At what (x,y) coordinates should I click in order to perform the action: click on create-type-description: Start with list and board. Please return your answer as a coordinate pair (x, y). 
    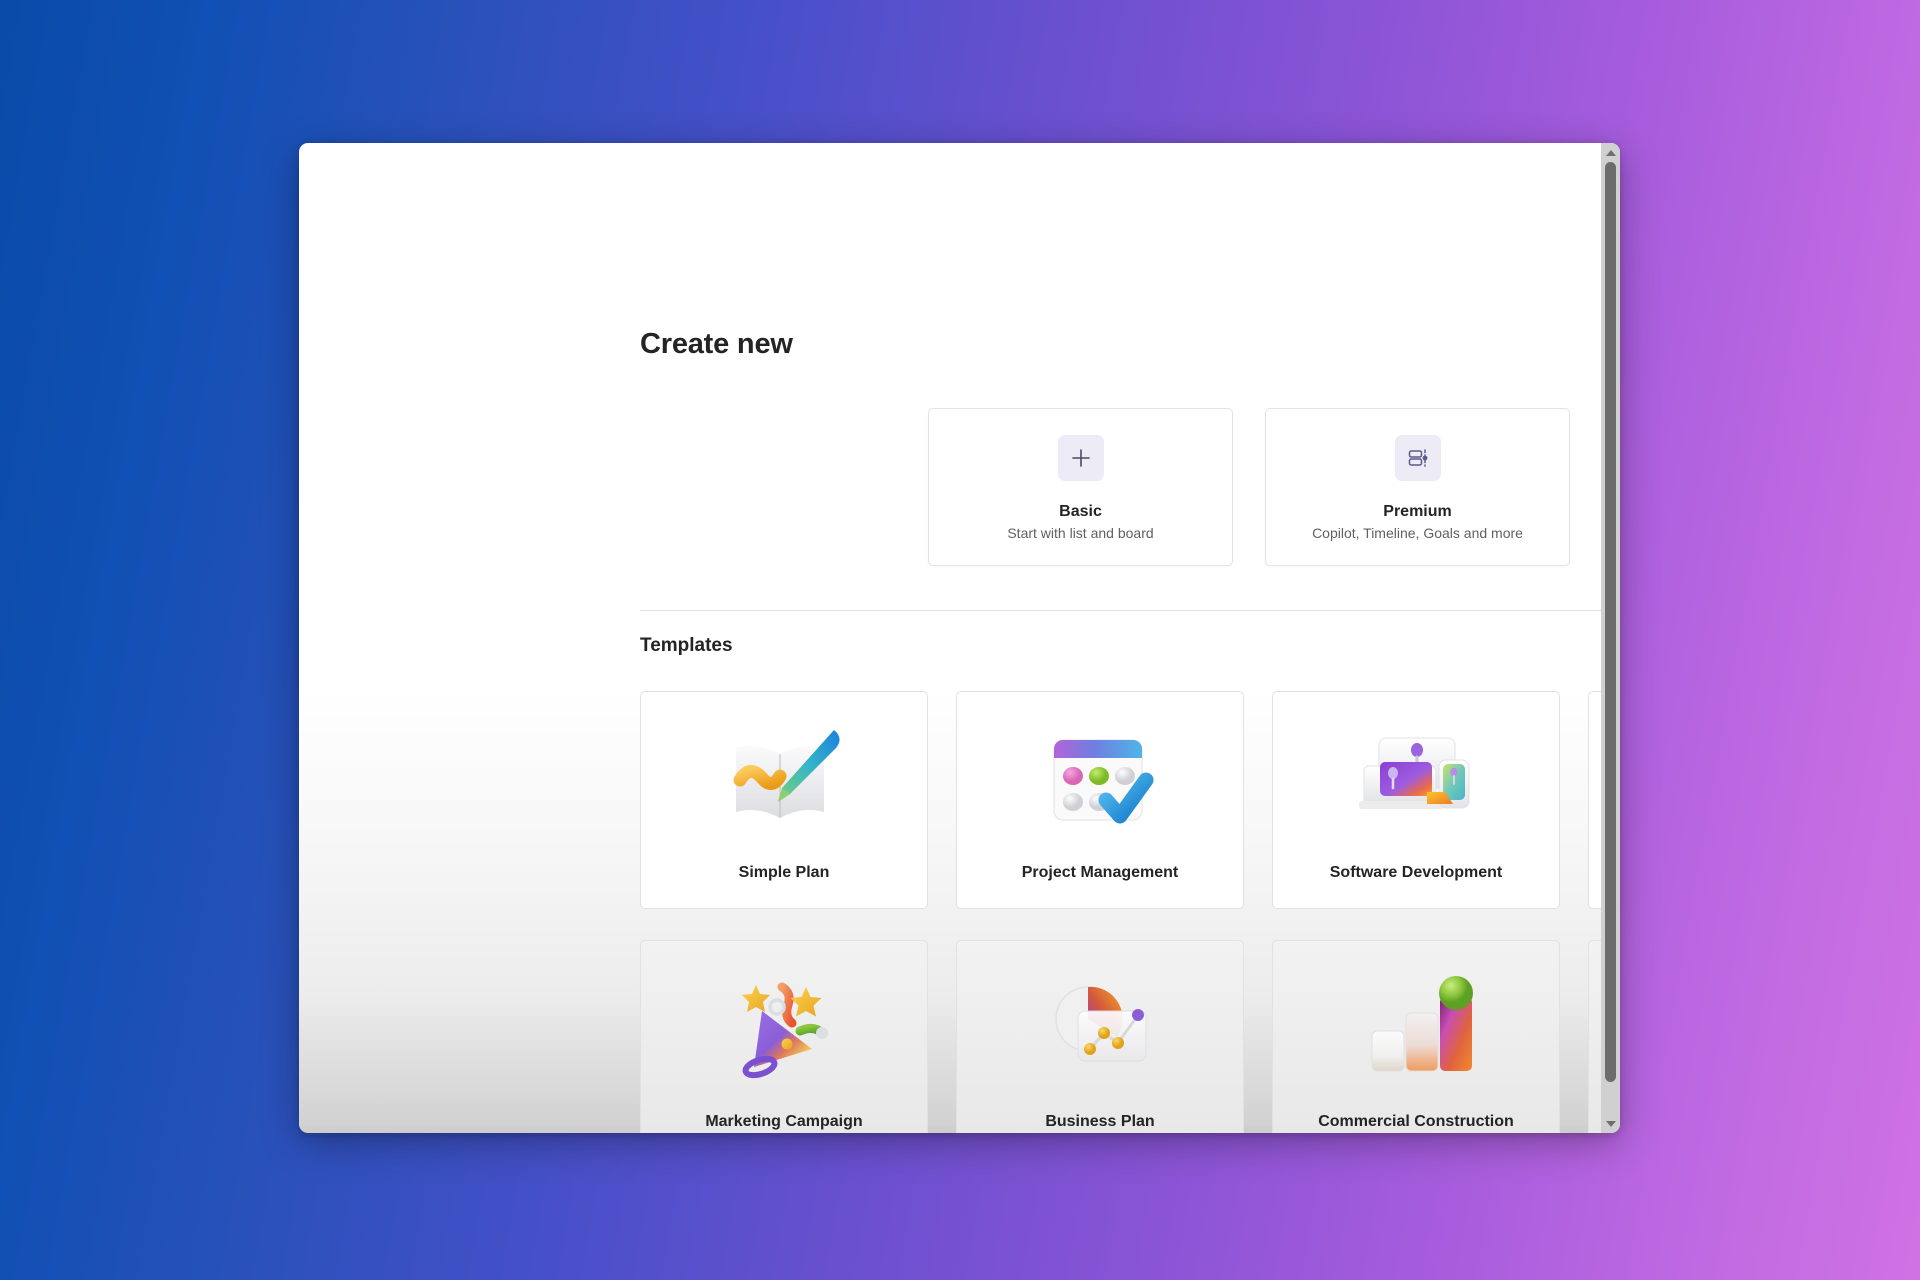
    Looking at the image, I should click on (1080, 533).